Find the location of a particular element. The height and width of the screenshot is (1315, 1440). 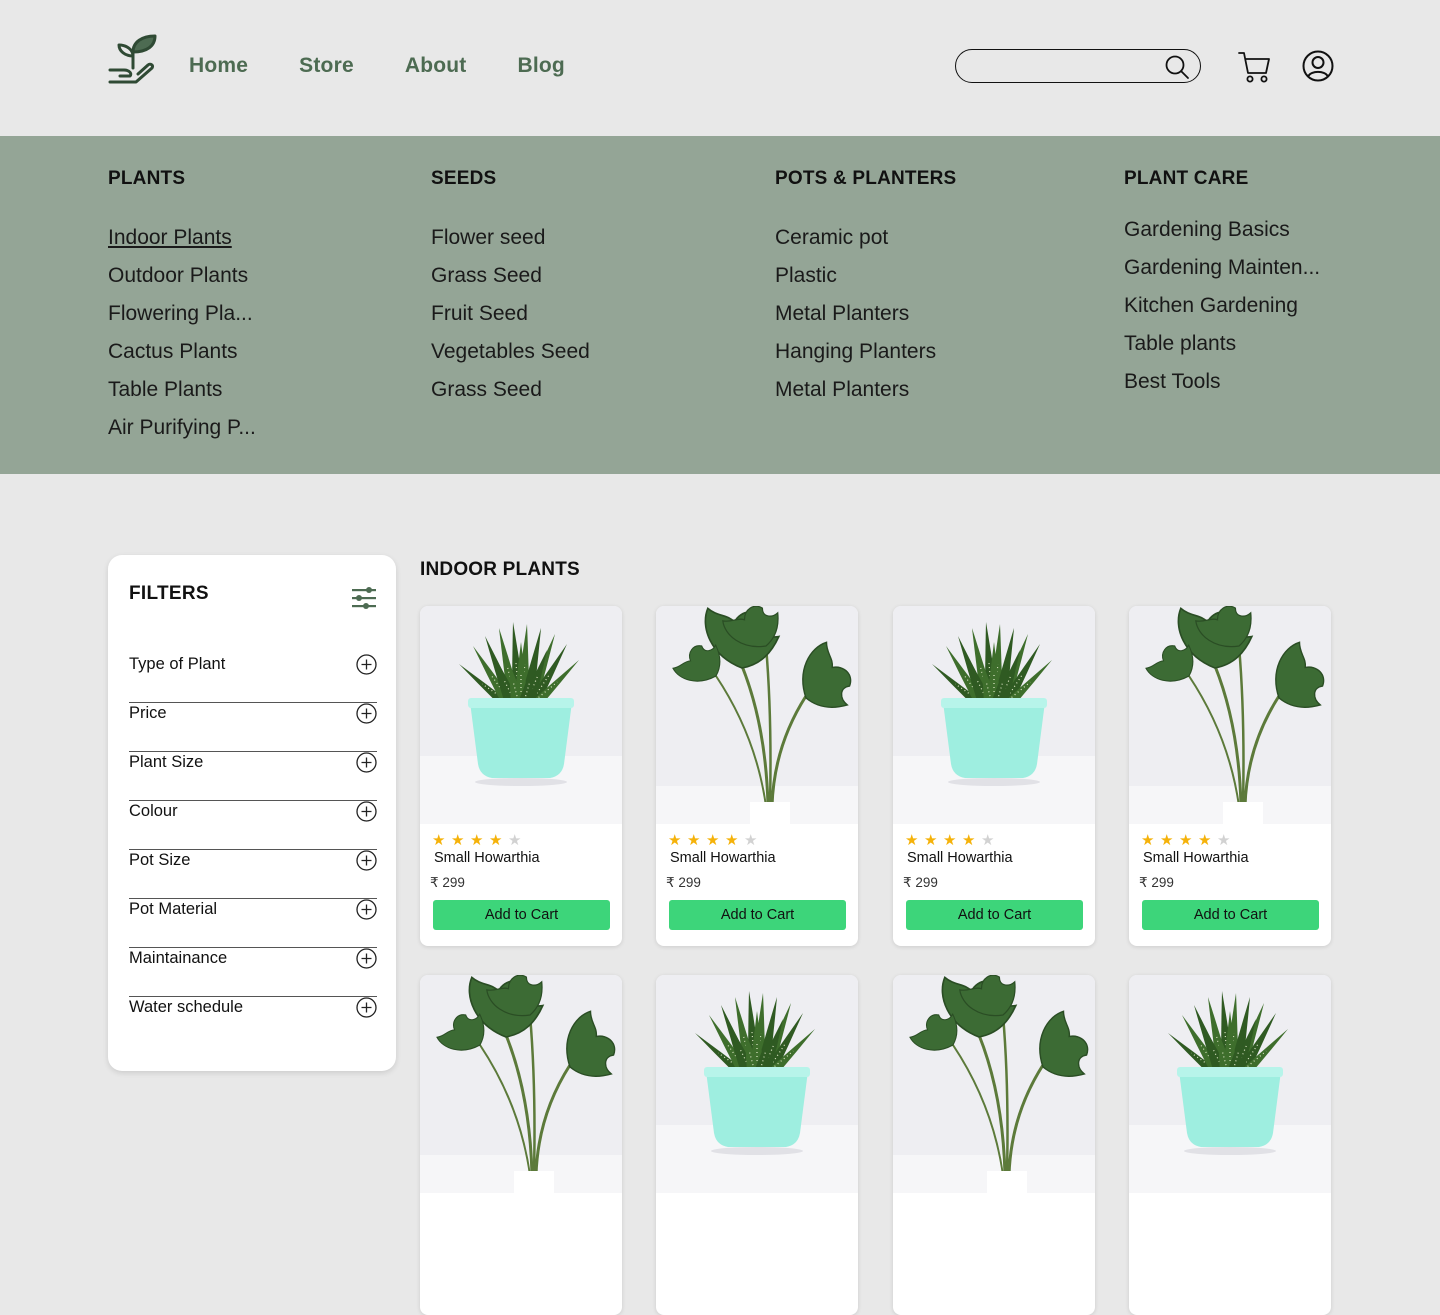

user-account-icon is located at coordinates (1318, 66).